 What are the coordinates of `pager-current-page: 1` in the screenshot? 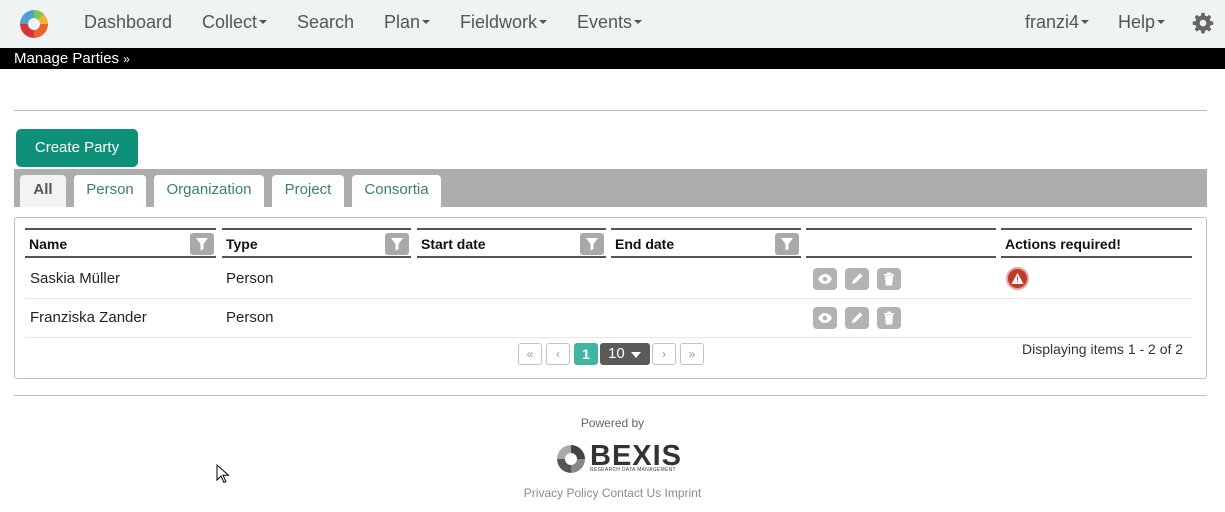 It's located at (586, 354).